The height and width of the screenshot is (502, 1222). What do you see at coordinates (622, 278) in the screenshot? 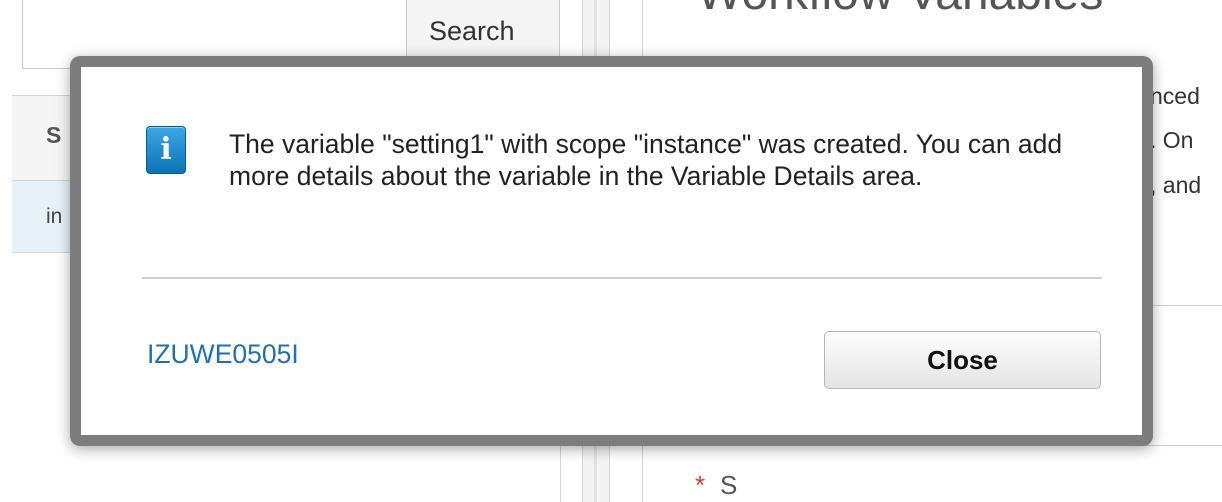
I see `dialog-divider` at bounding box center [622, 278].